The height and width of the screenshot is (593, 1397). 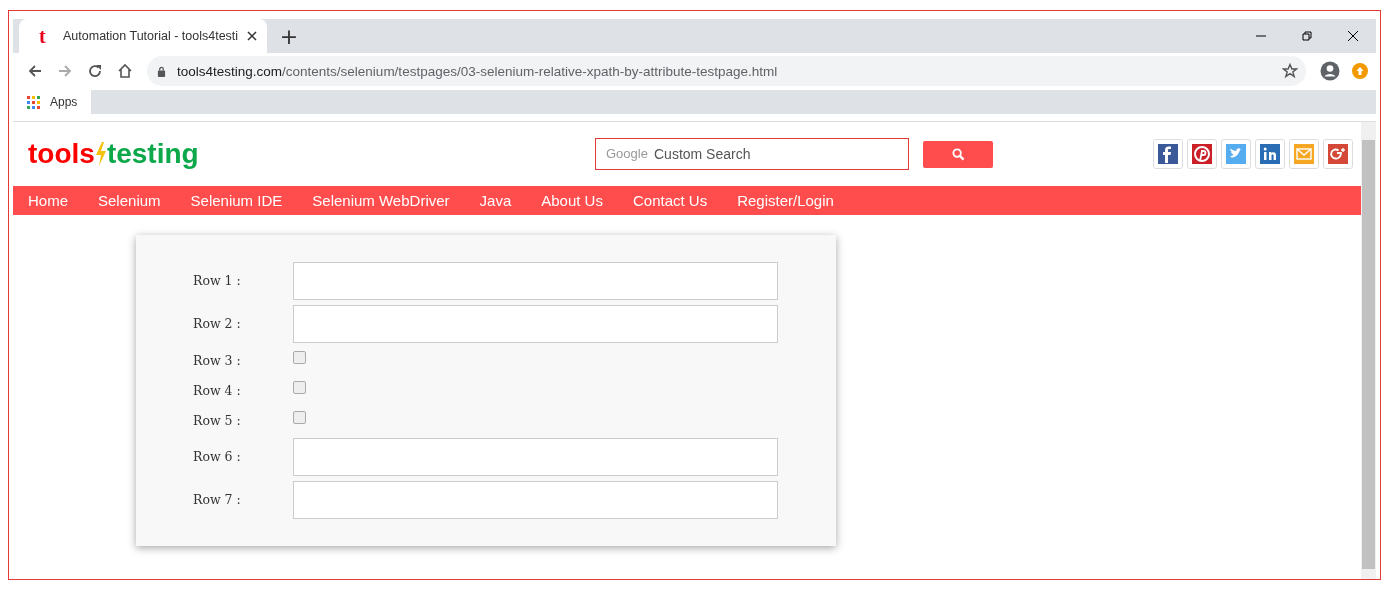 What do you see at coordinates (35, 71) in the screenshot?
I see `back-icon` at bounding box center [35, 71].